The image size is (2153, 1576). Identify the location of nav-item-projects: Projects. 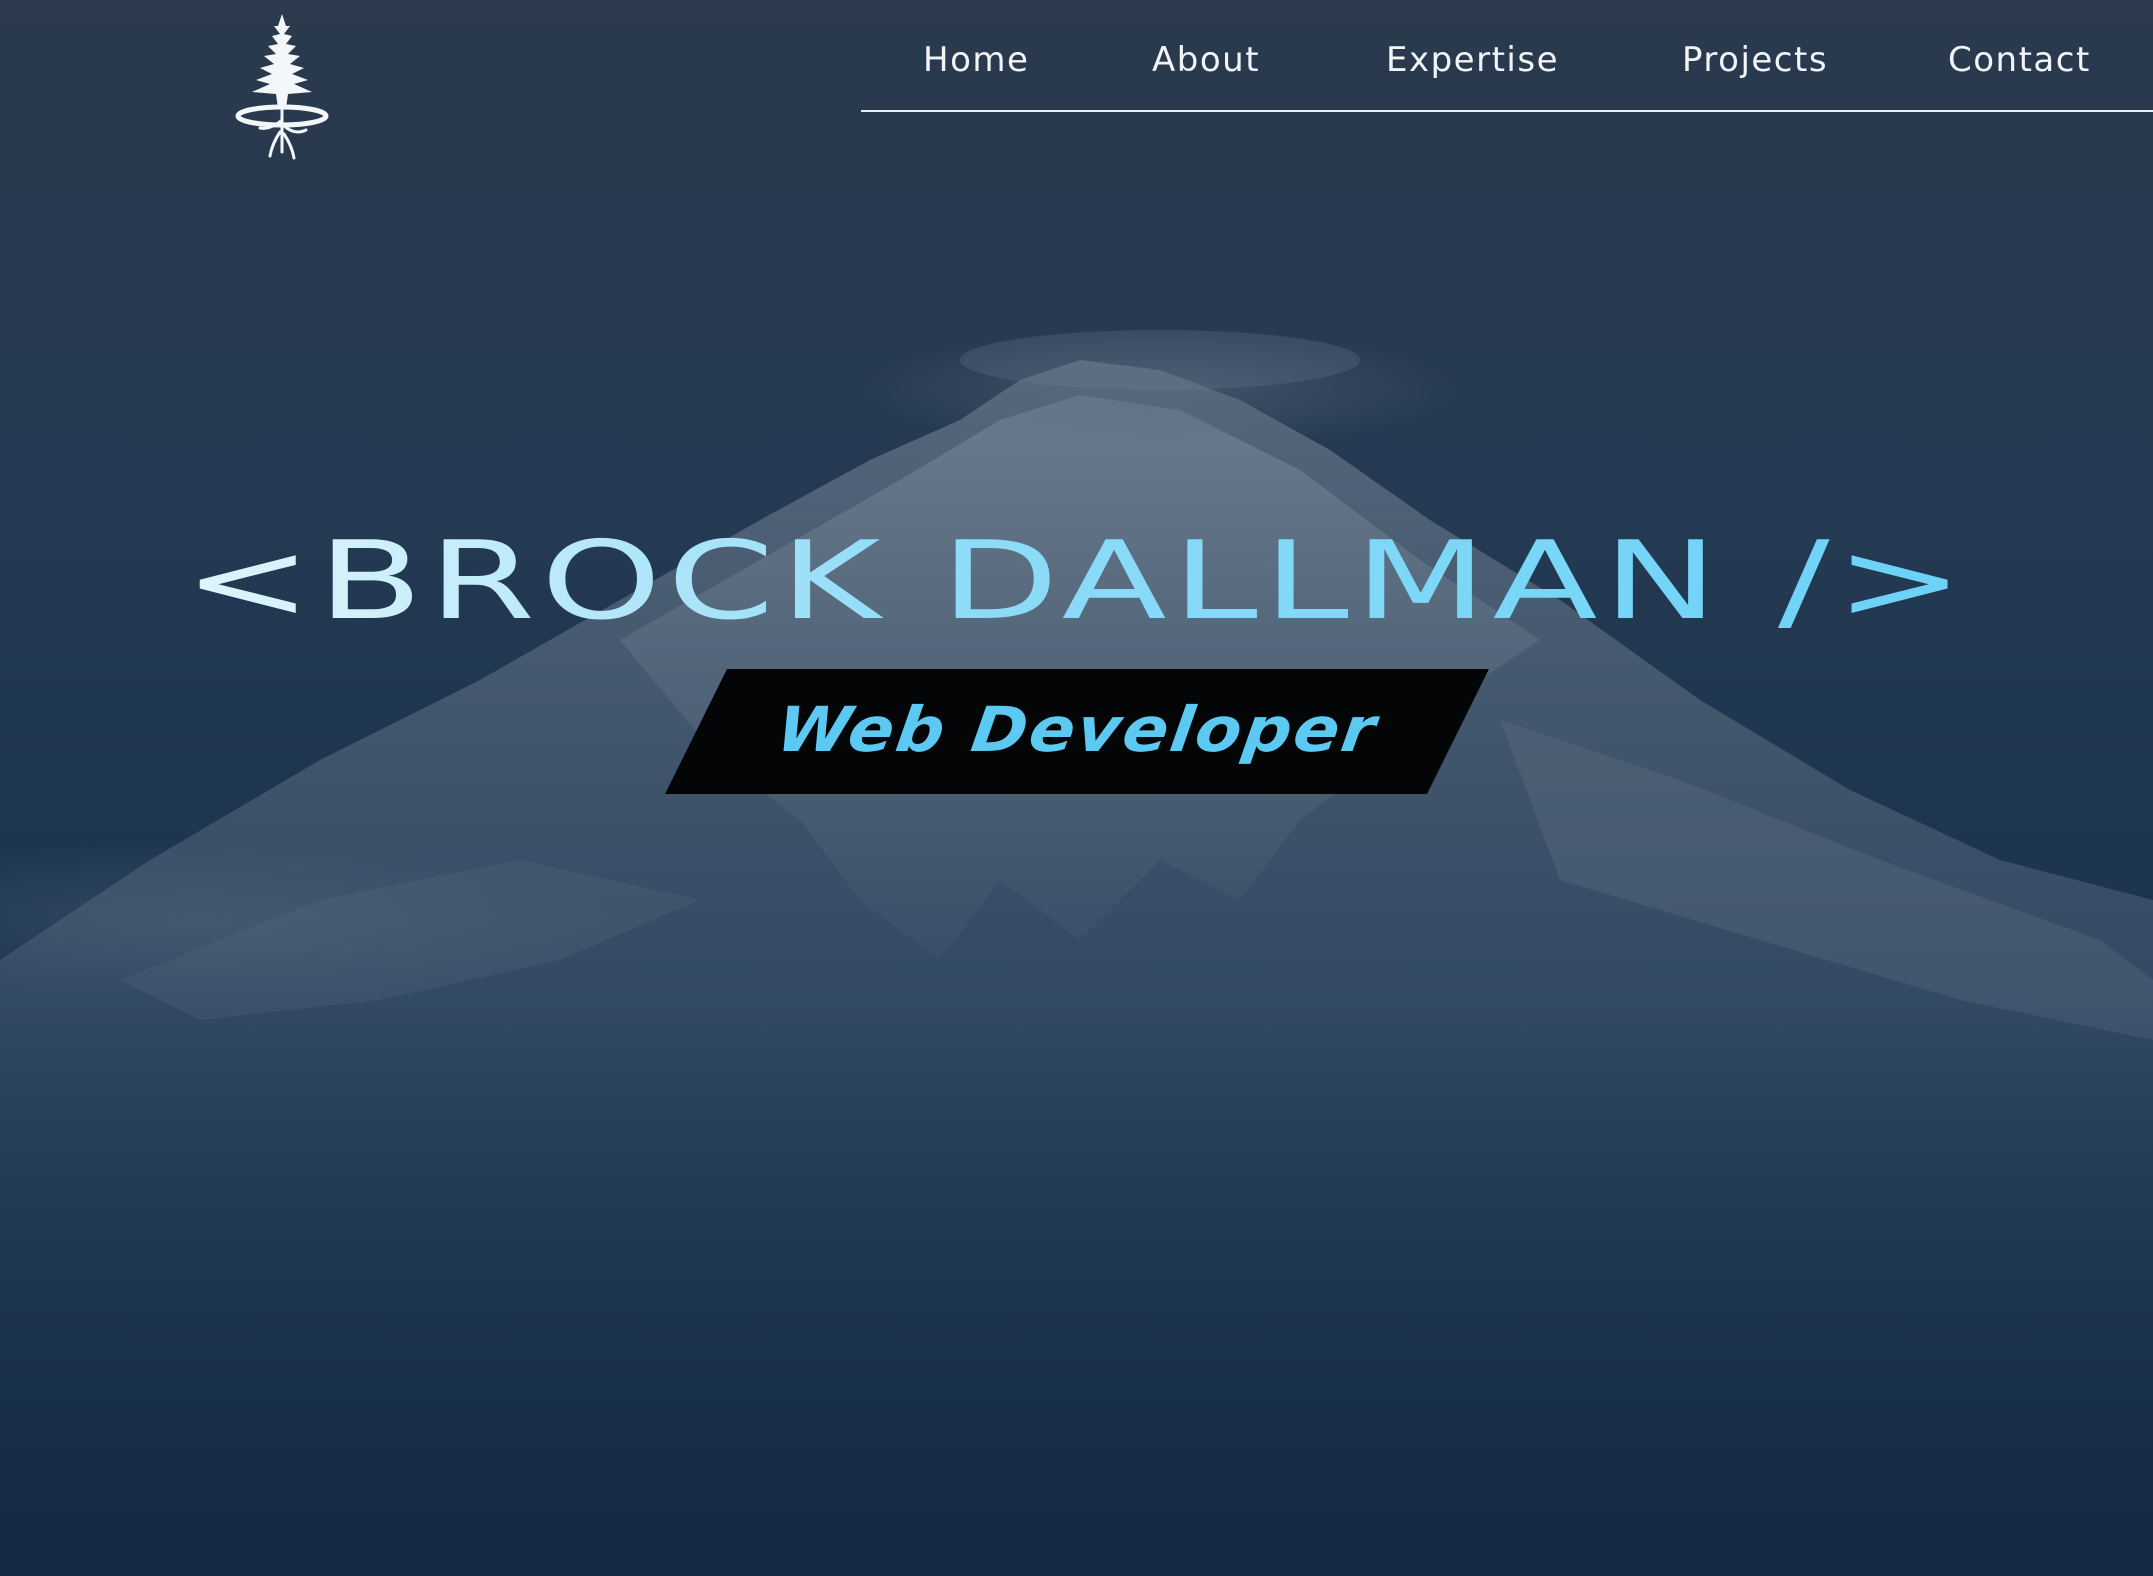
(1755, 60).